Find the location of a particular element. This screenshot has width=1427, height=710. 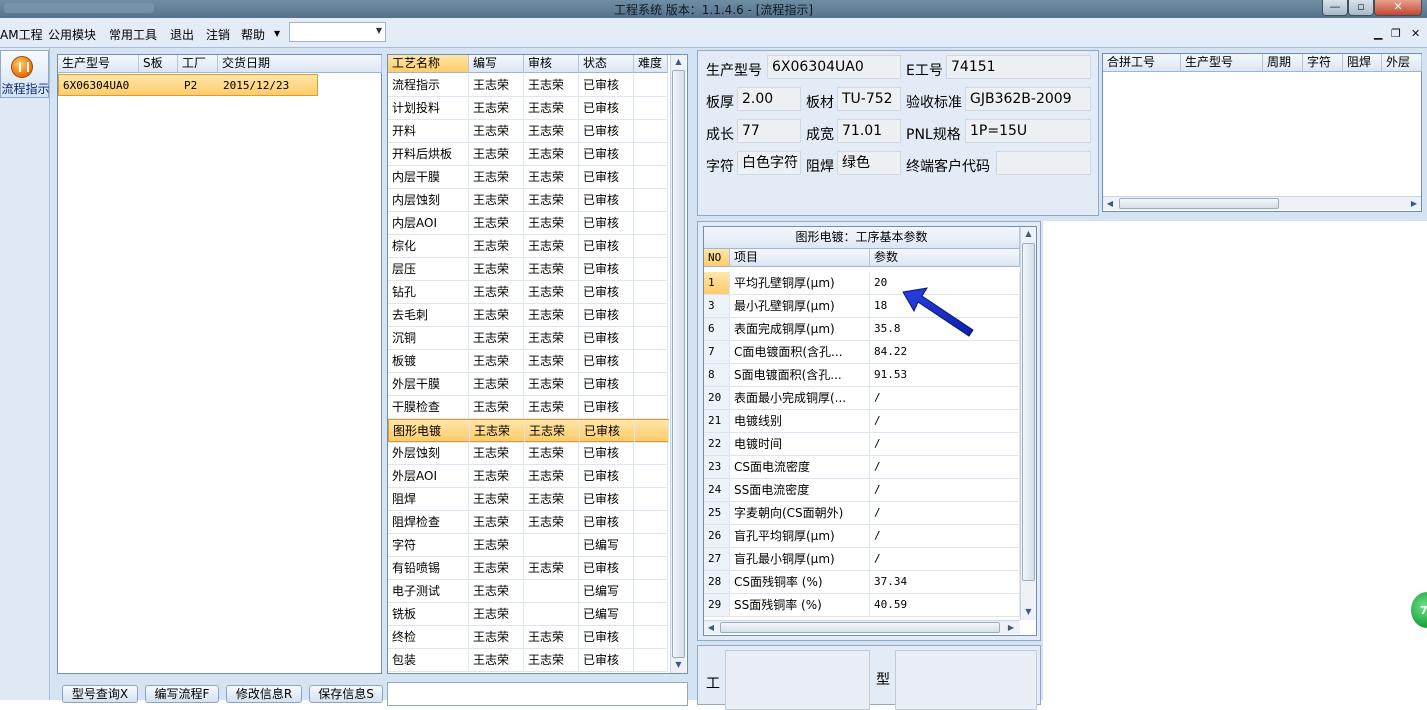

length-field: 77 is located at coordinates (769, 131).